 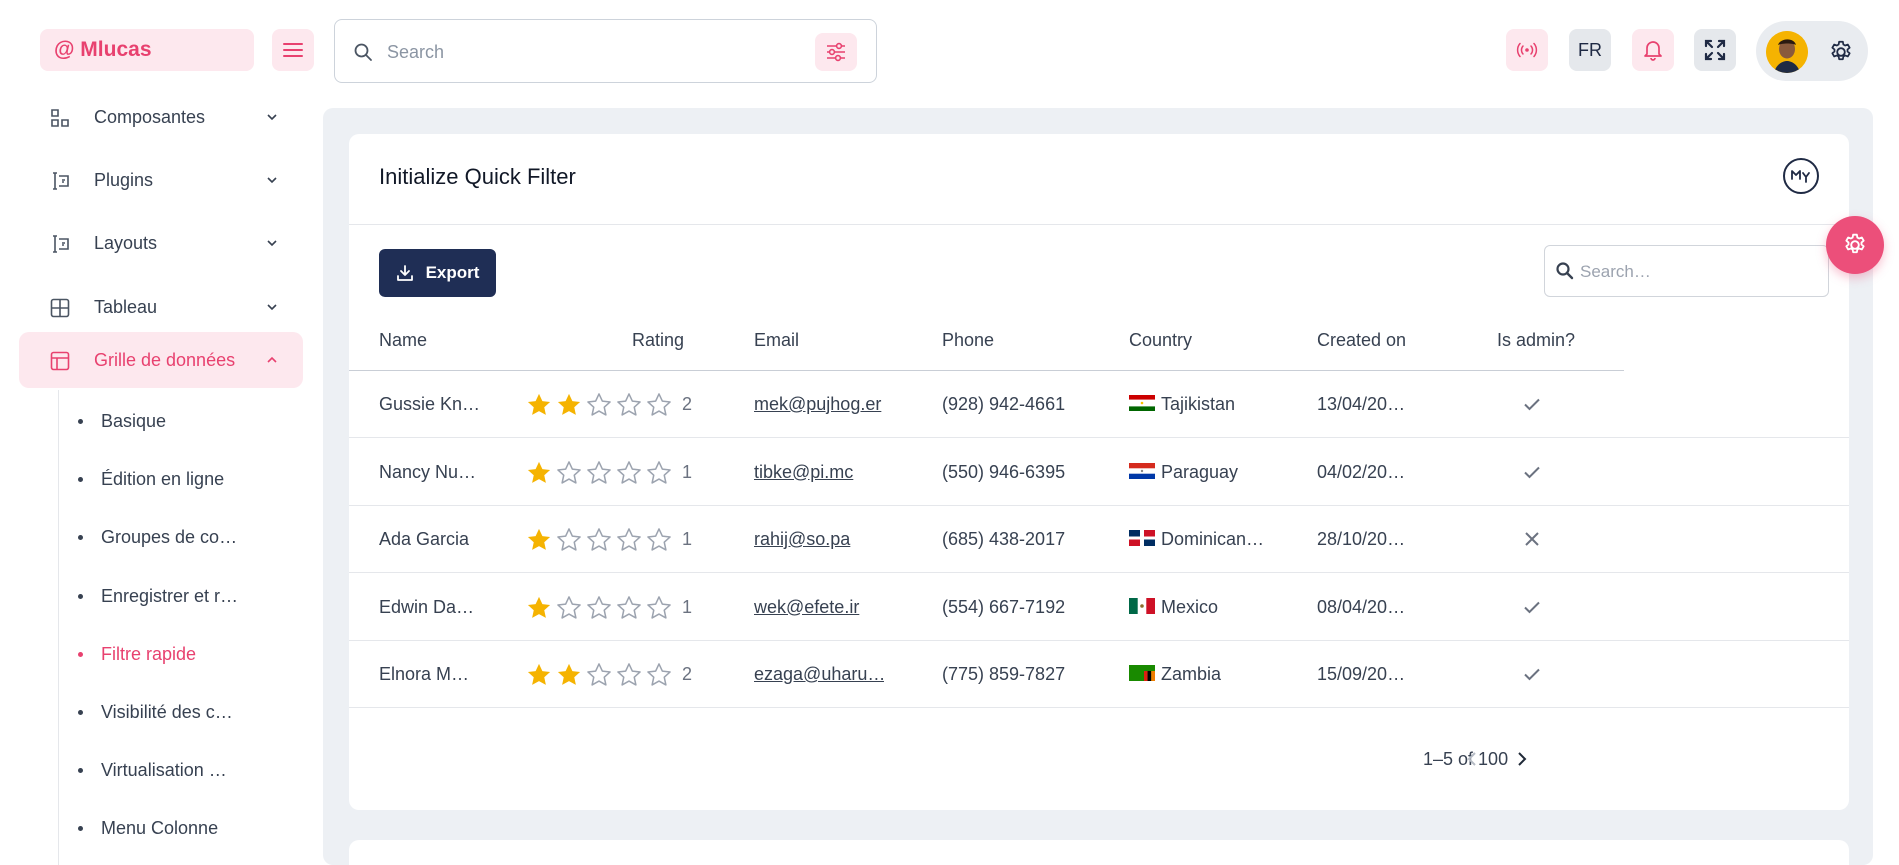 I want to click on sidebar-item-plugins: Plugins, so click(x=161, y=180).